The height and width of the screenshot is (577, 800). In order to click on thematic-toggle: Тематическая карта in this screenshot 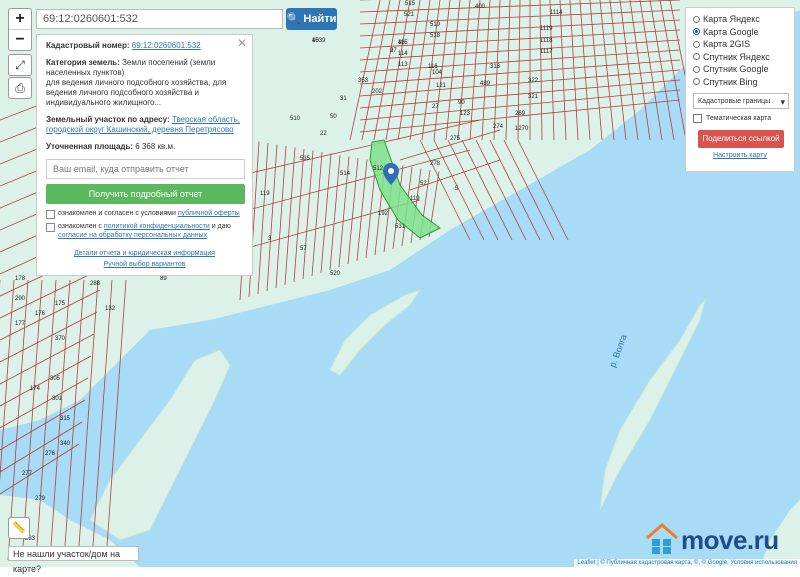, I will do `click(740, 118)`.